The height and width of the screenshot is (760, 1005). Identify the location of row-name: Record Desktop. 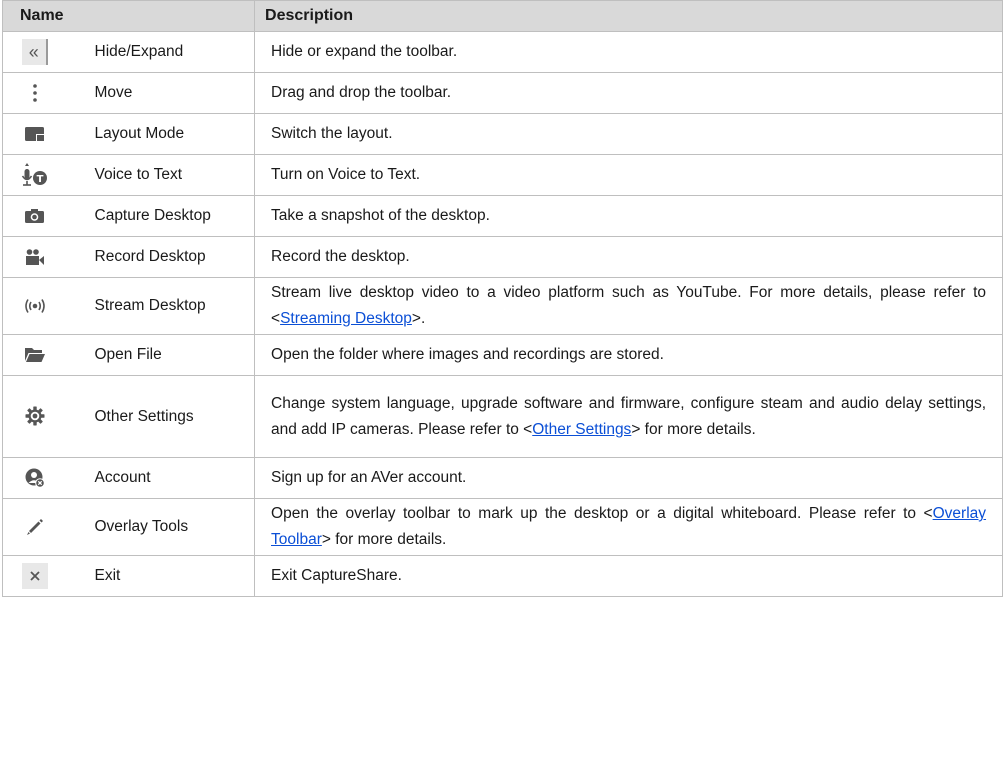
(161, 257).